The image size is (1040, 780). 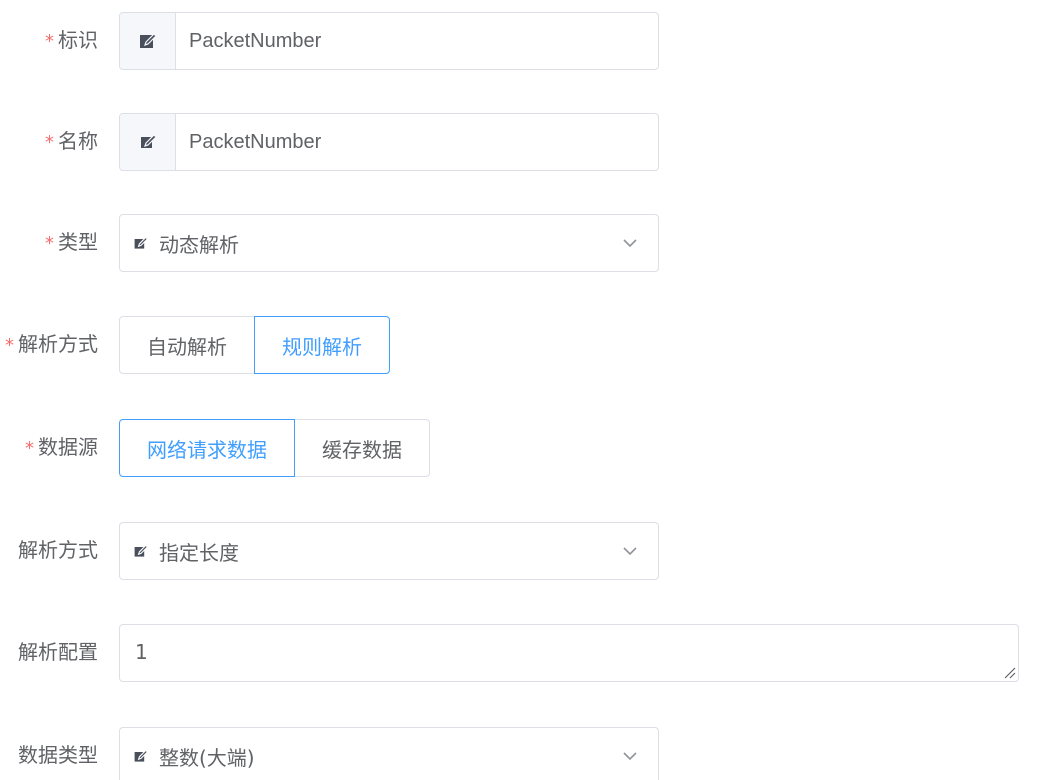 I want to click on type-selected: 动态解析, so click(x=199, y=244).